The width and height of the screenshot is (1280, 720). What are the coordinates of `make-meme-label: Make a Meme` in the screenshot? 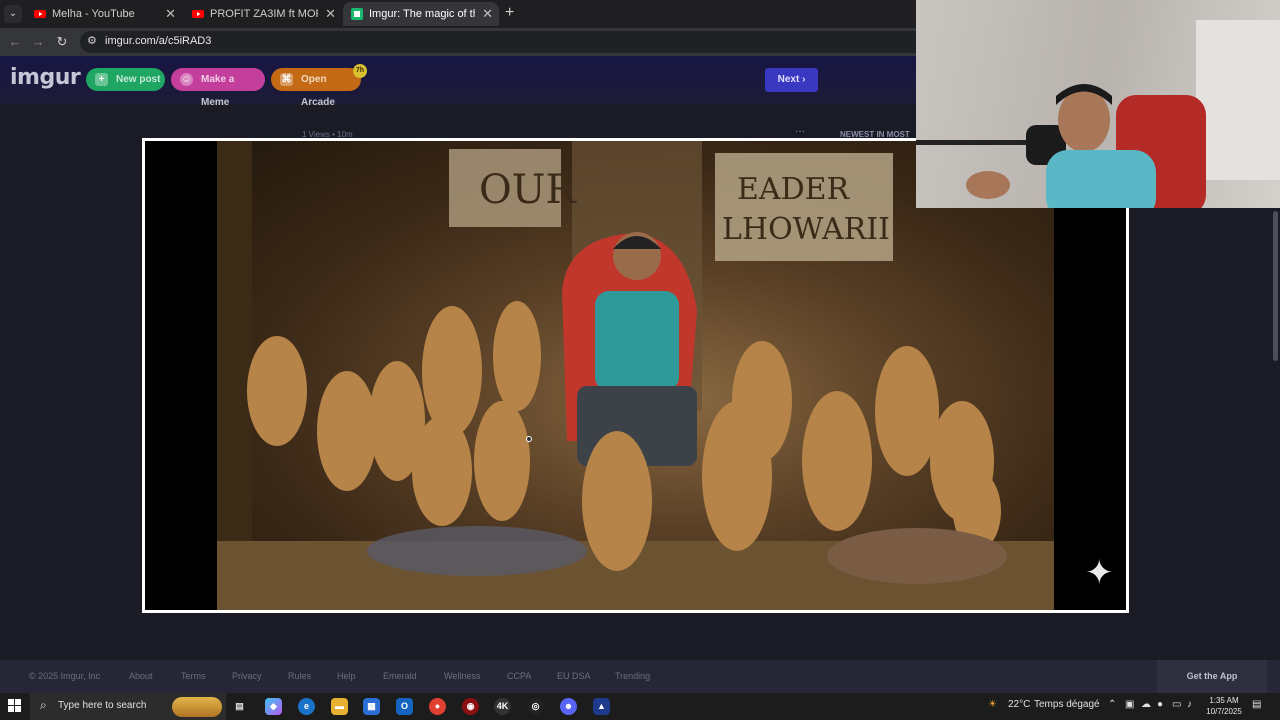 It's located at (218, 91).